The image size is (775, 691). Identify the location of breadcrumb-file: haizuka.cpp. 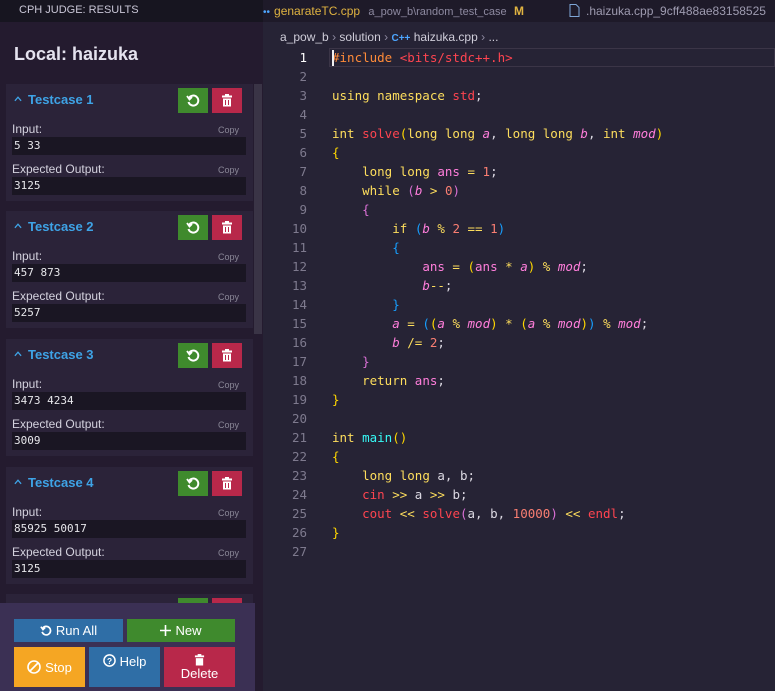
(446, 37).